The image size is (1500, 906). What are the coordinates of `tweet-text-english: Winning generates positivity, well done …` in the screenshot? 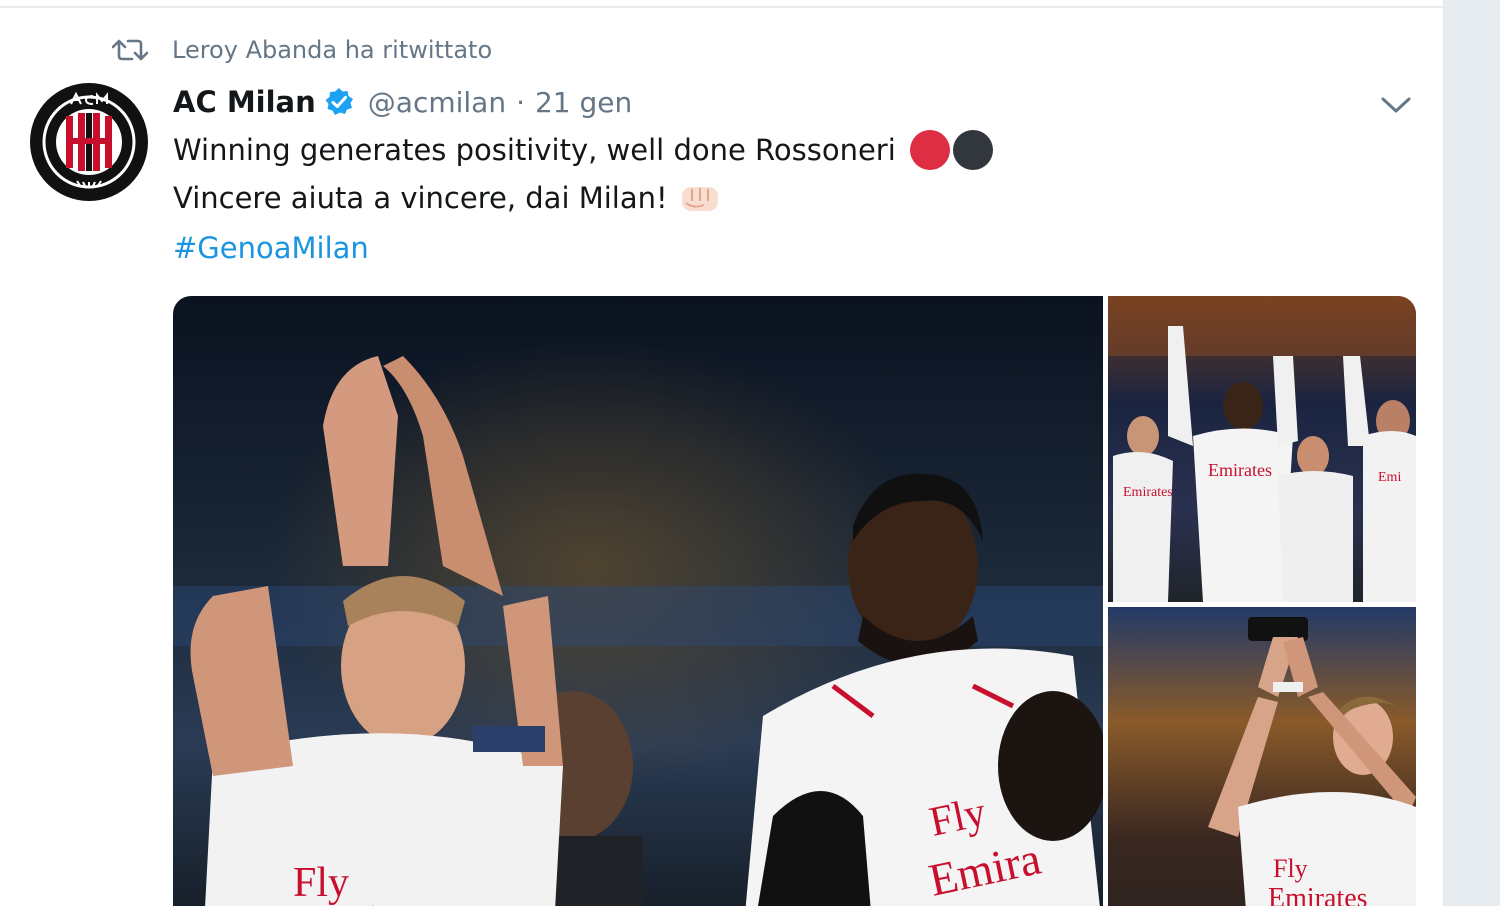 It's located at (534, 150).